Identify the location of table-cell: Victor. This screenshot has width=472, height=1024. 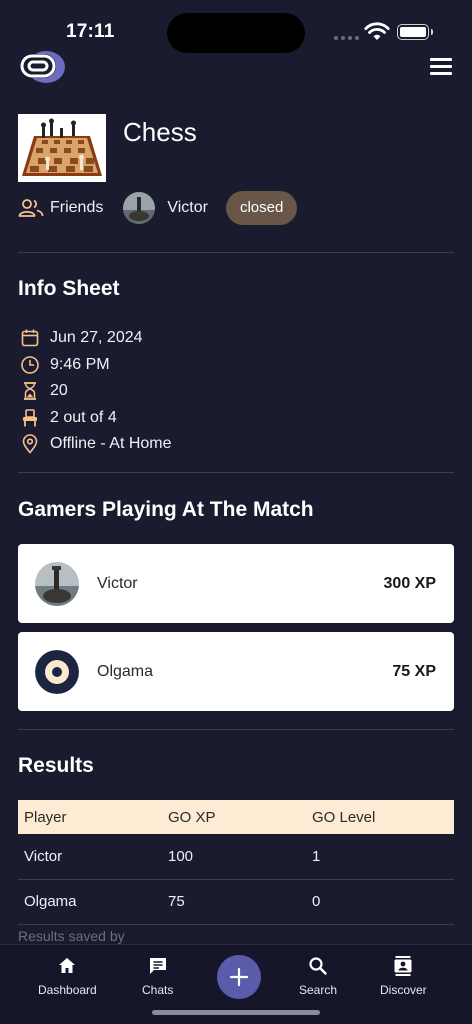
(90, 857).